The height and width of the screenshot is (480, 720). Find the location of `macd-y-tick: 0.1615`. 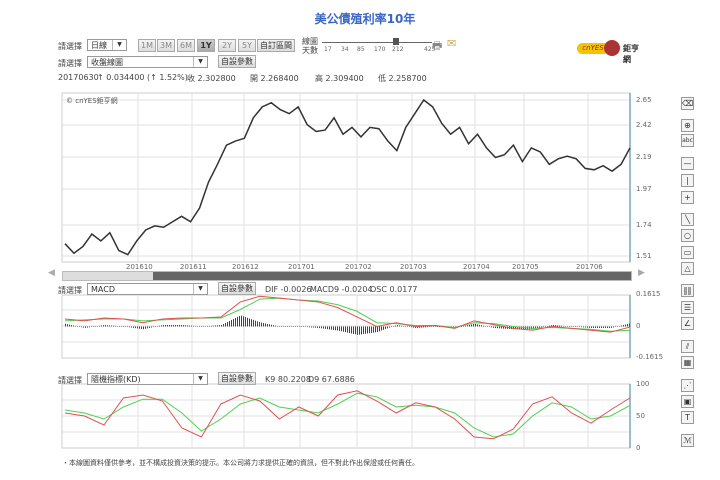

macd-y-tick: 0.1615 is located at coordinates (648, 294).